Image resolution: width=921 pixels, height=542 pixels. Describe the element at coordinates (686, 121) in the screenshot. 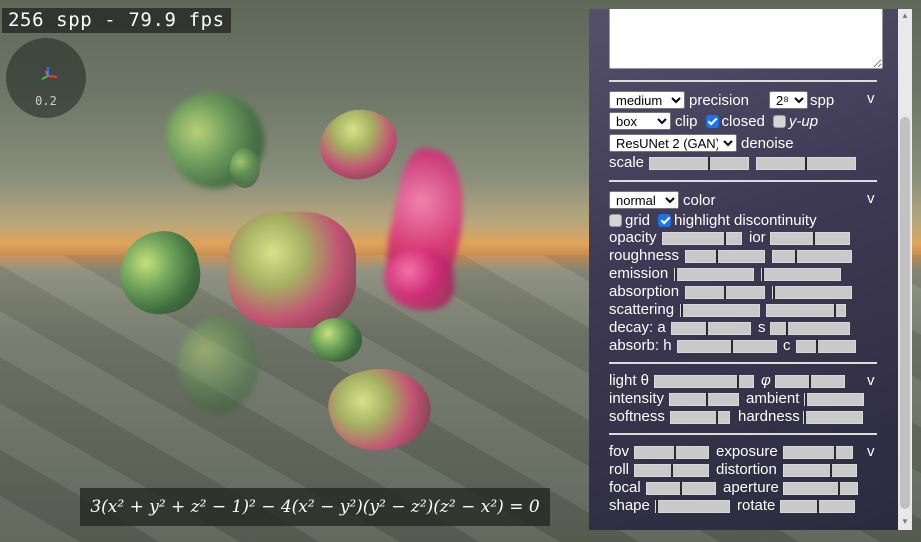

I see `clip-label: clip` at that location.